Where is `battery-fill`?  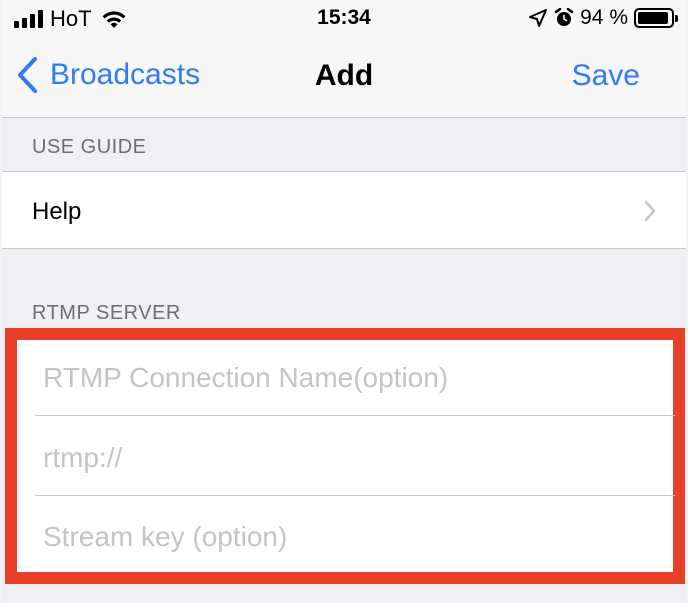 battery-fill is located at coordinates (653, 18).